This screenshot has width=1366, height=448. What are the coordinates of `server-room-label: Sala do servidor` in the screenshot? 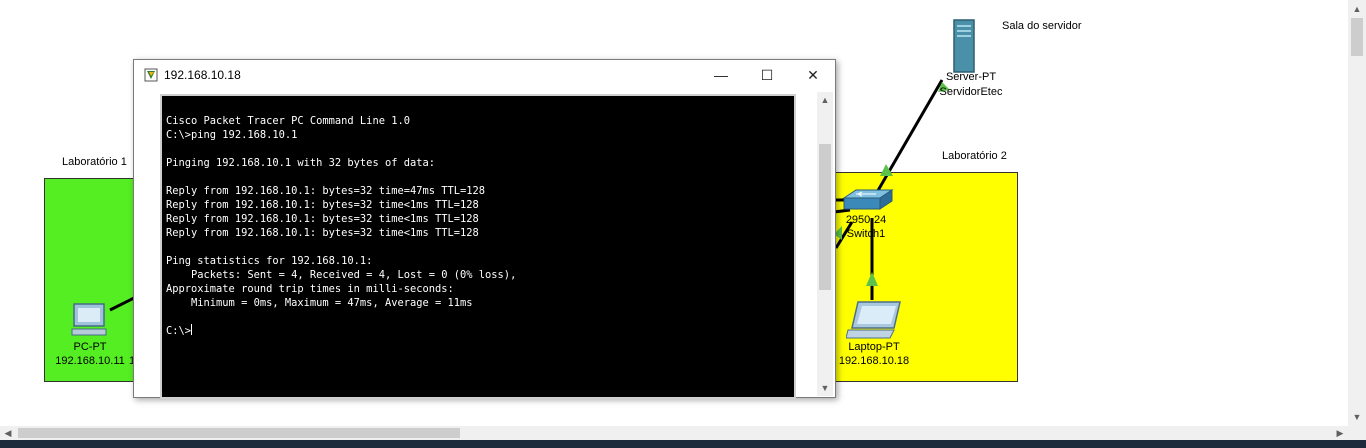 It's located at (1042, 26).